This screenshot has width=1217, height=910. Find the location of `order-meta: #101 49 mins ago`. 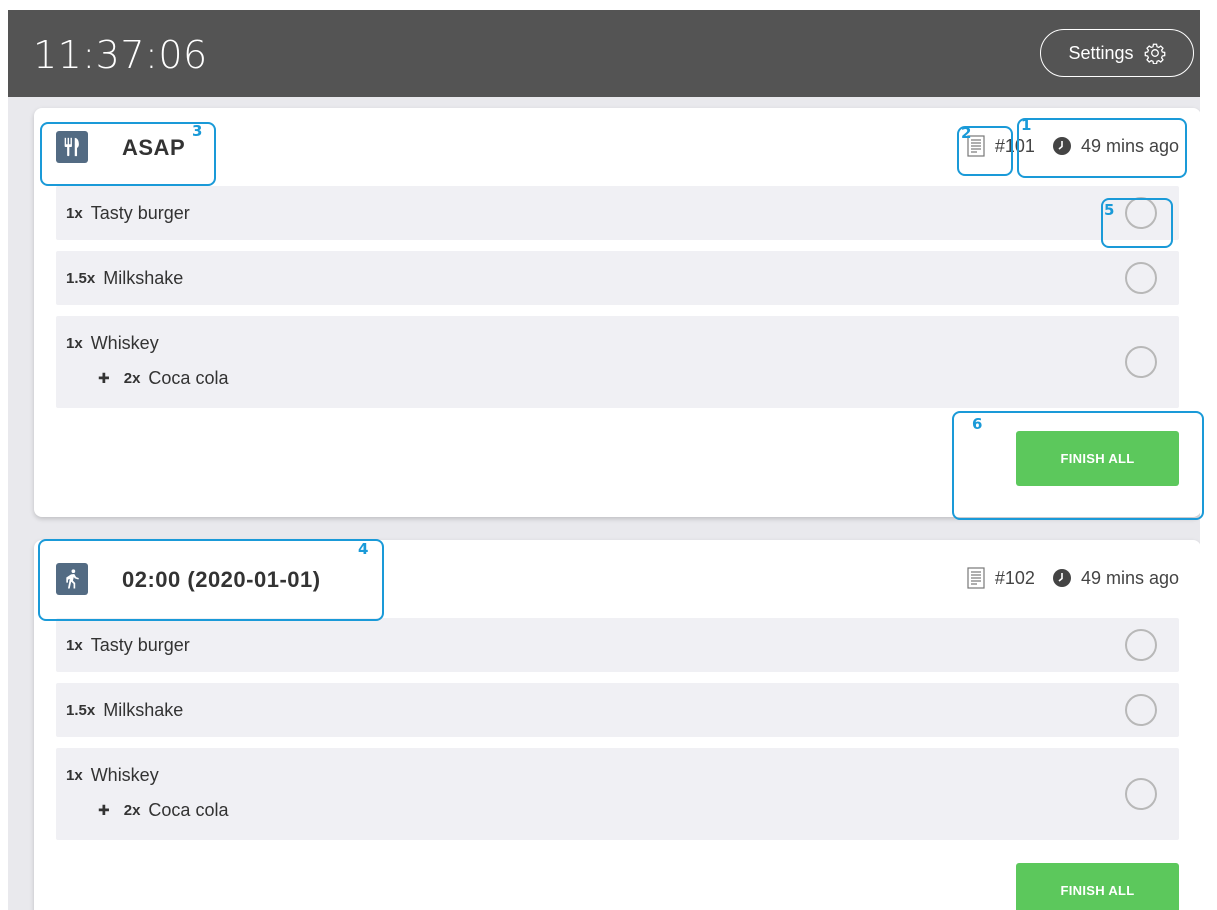

order-meta: #101 49 mins ago is located at coordinates (1073, 146).